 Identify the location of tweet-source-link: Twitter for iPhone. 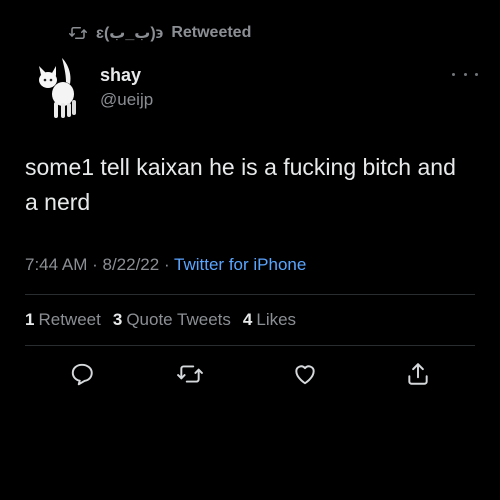
(240, 264).